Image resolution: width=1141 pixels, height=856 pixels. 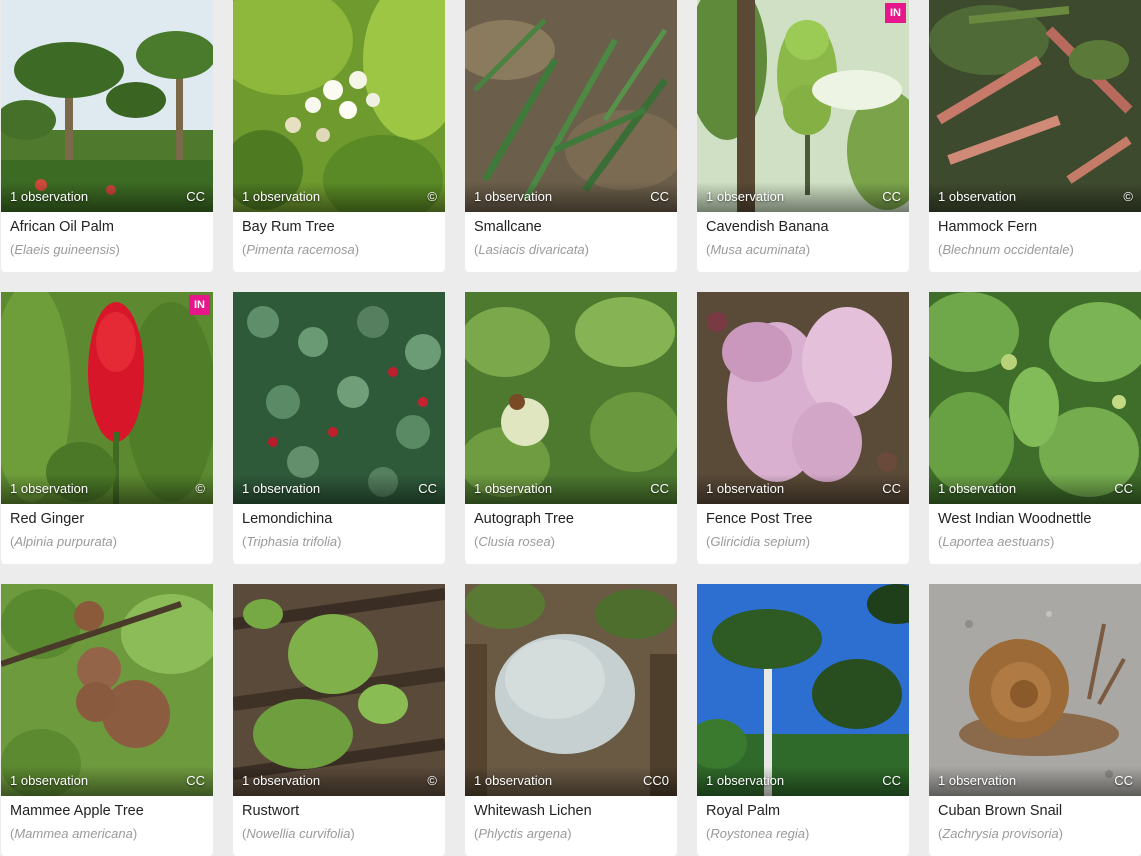 I want to click on fern-photo, so click(x=1035, y=106).